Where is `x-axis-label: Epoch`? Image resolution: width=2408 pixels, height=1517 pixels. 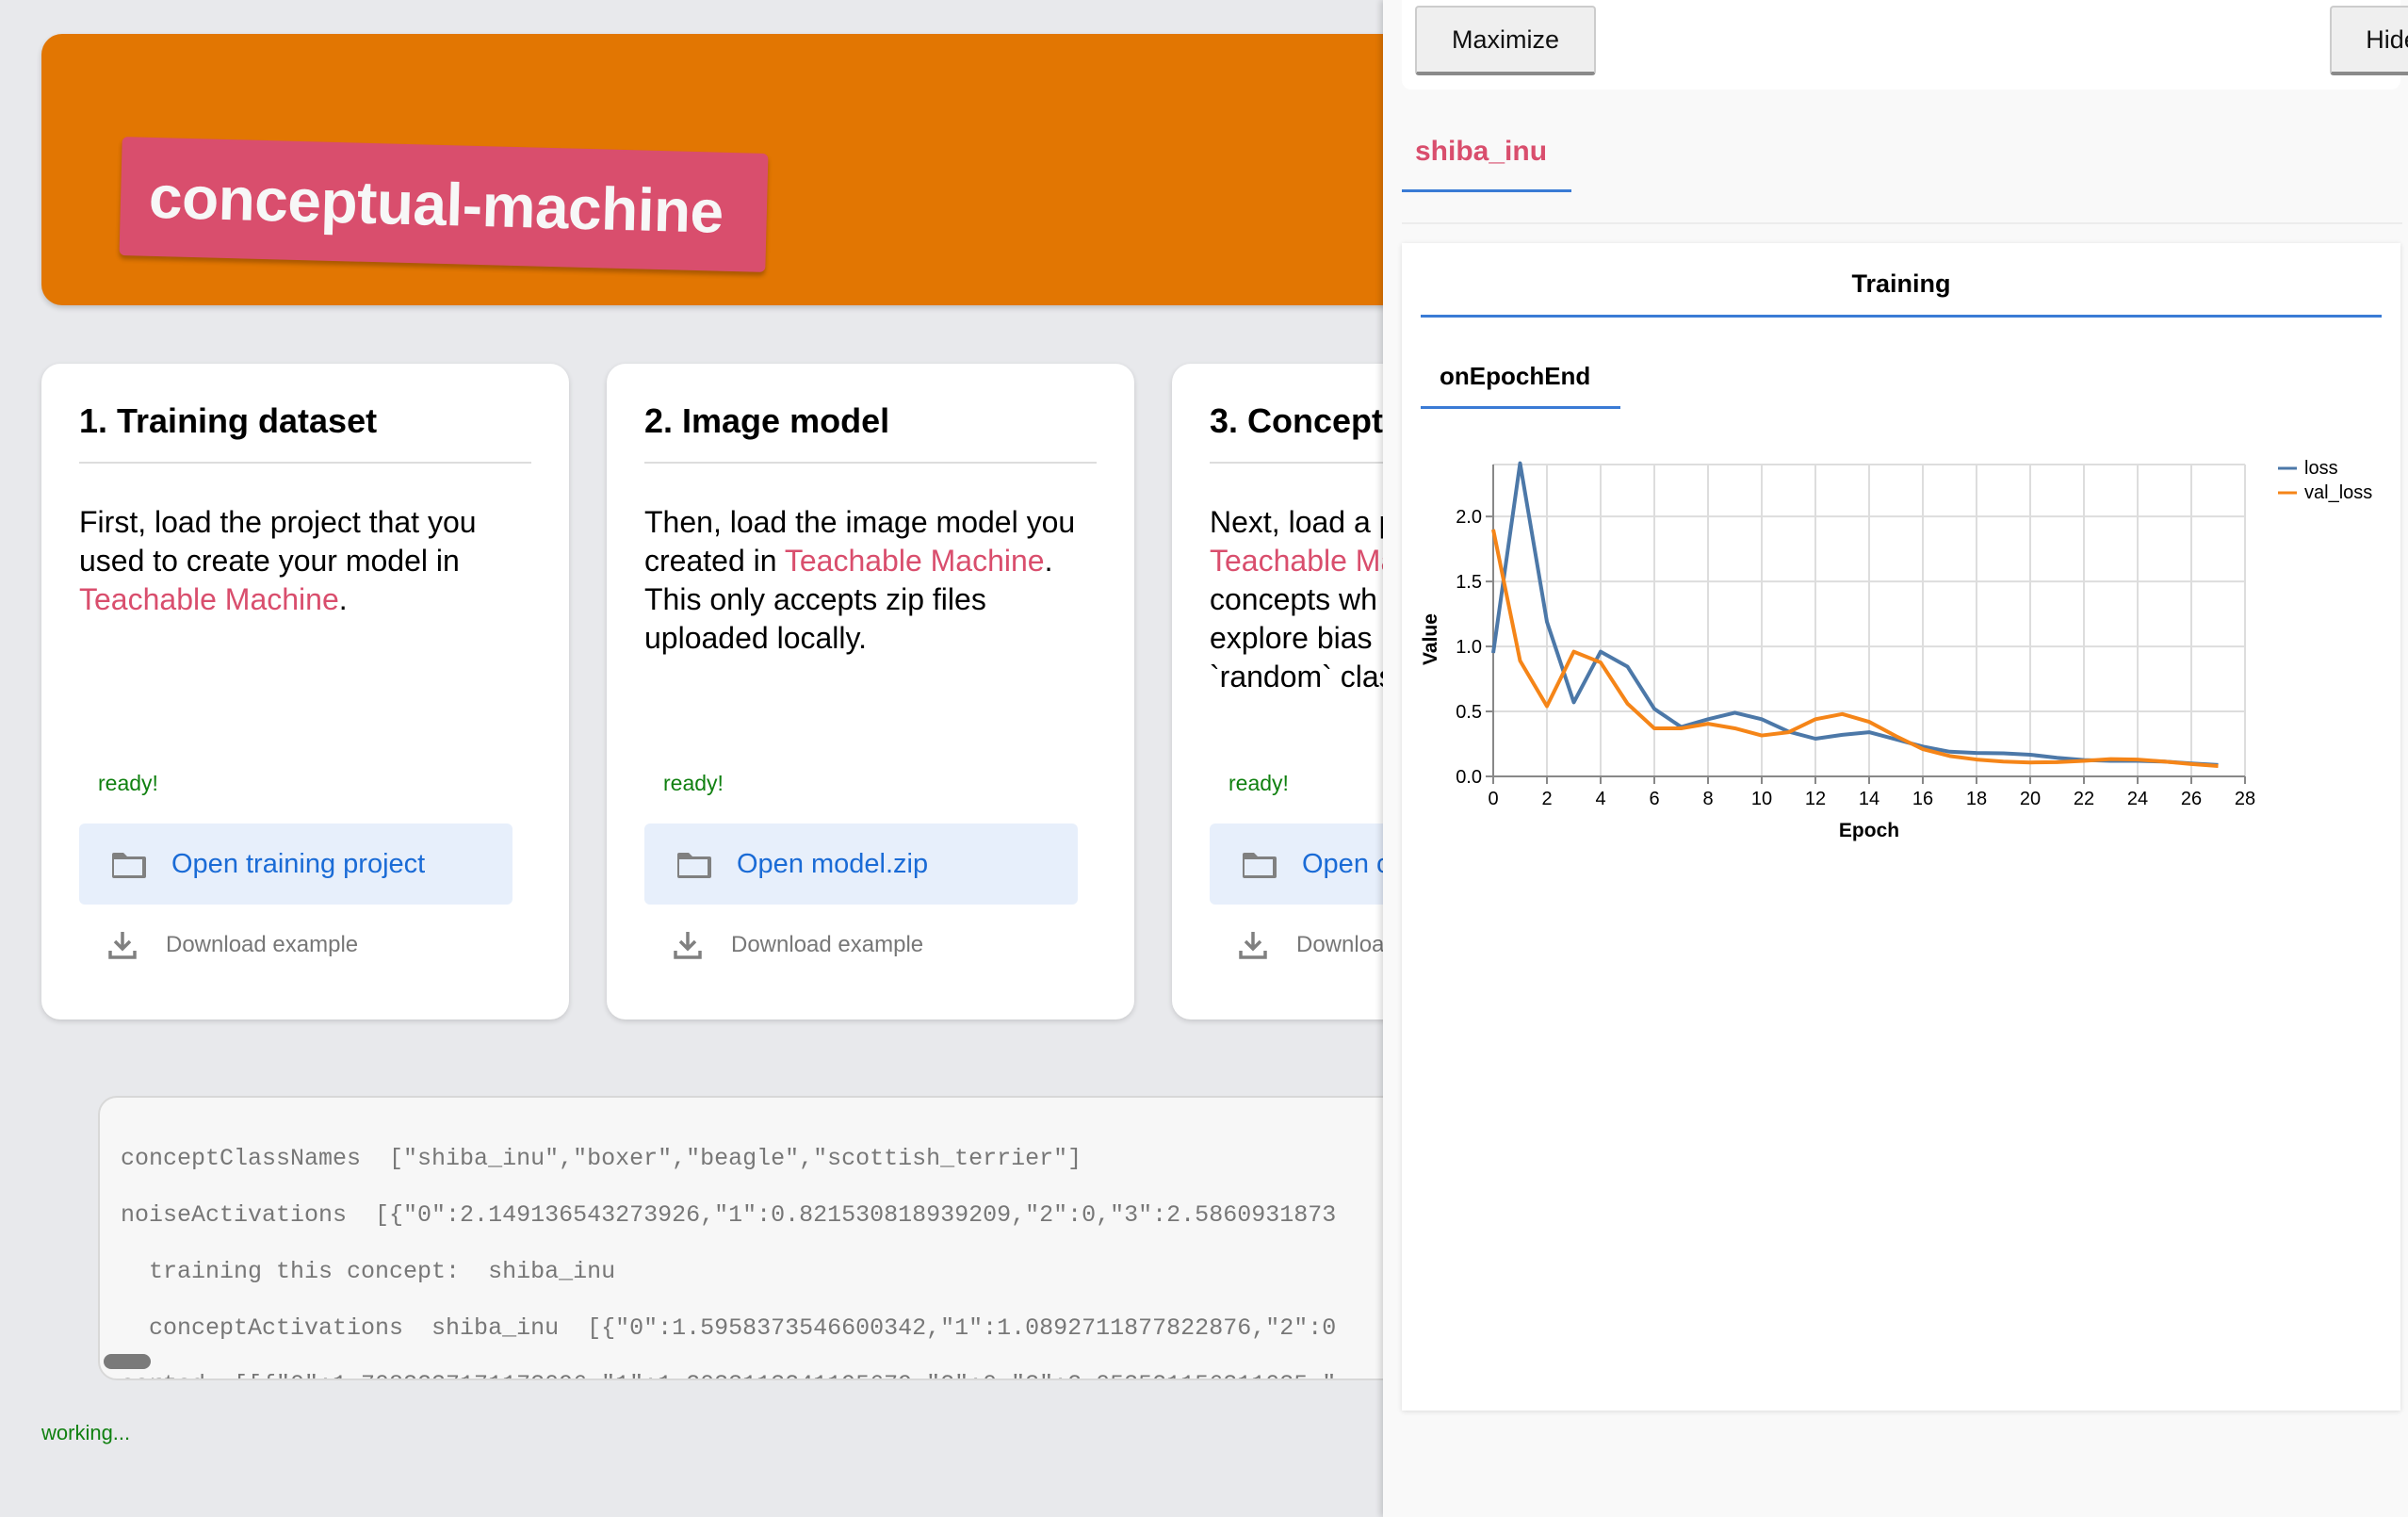 x-axis-label: Epoch is located at coordinates (1869, 830).